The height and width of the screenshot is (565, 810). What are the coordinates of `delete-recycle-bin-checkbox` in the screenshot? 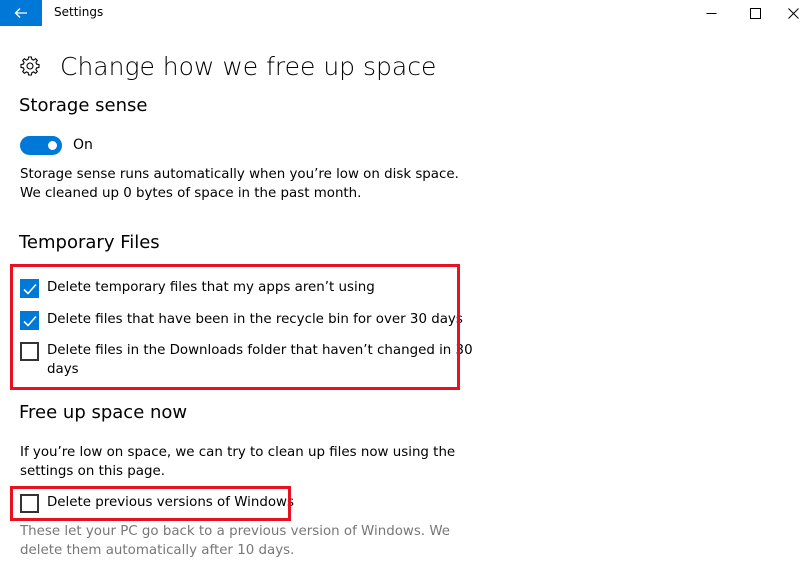 It's located at (29, 320).